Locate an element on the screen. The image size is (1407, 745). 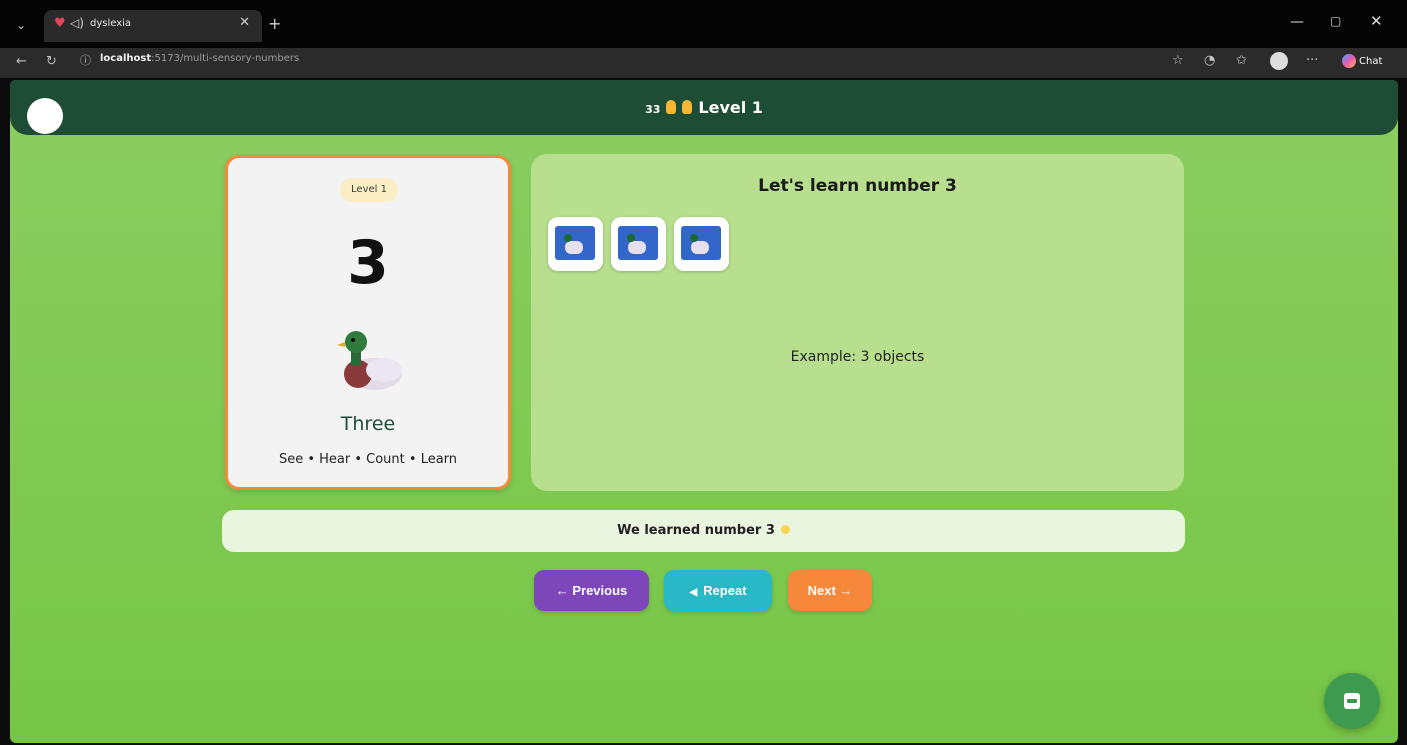
extensions-icon: ◔ is located at coordinates (1209, 60).